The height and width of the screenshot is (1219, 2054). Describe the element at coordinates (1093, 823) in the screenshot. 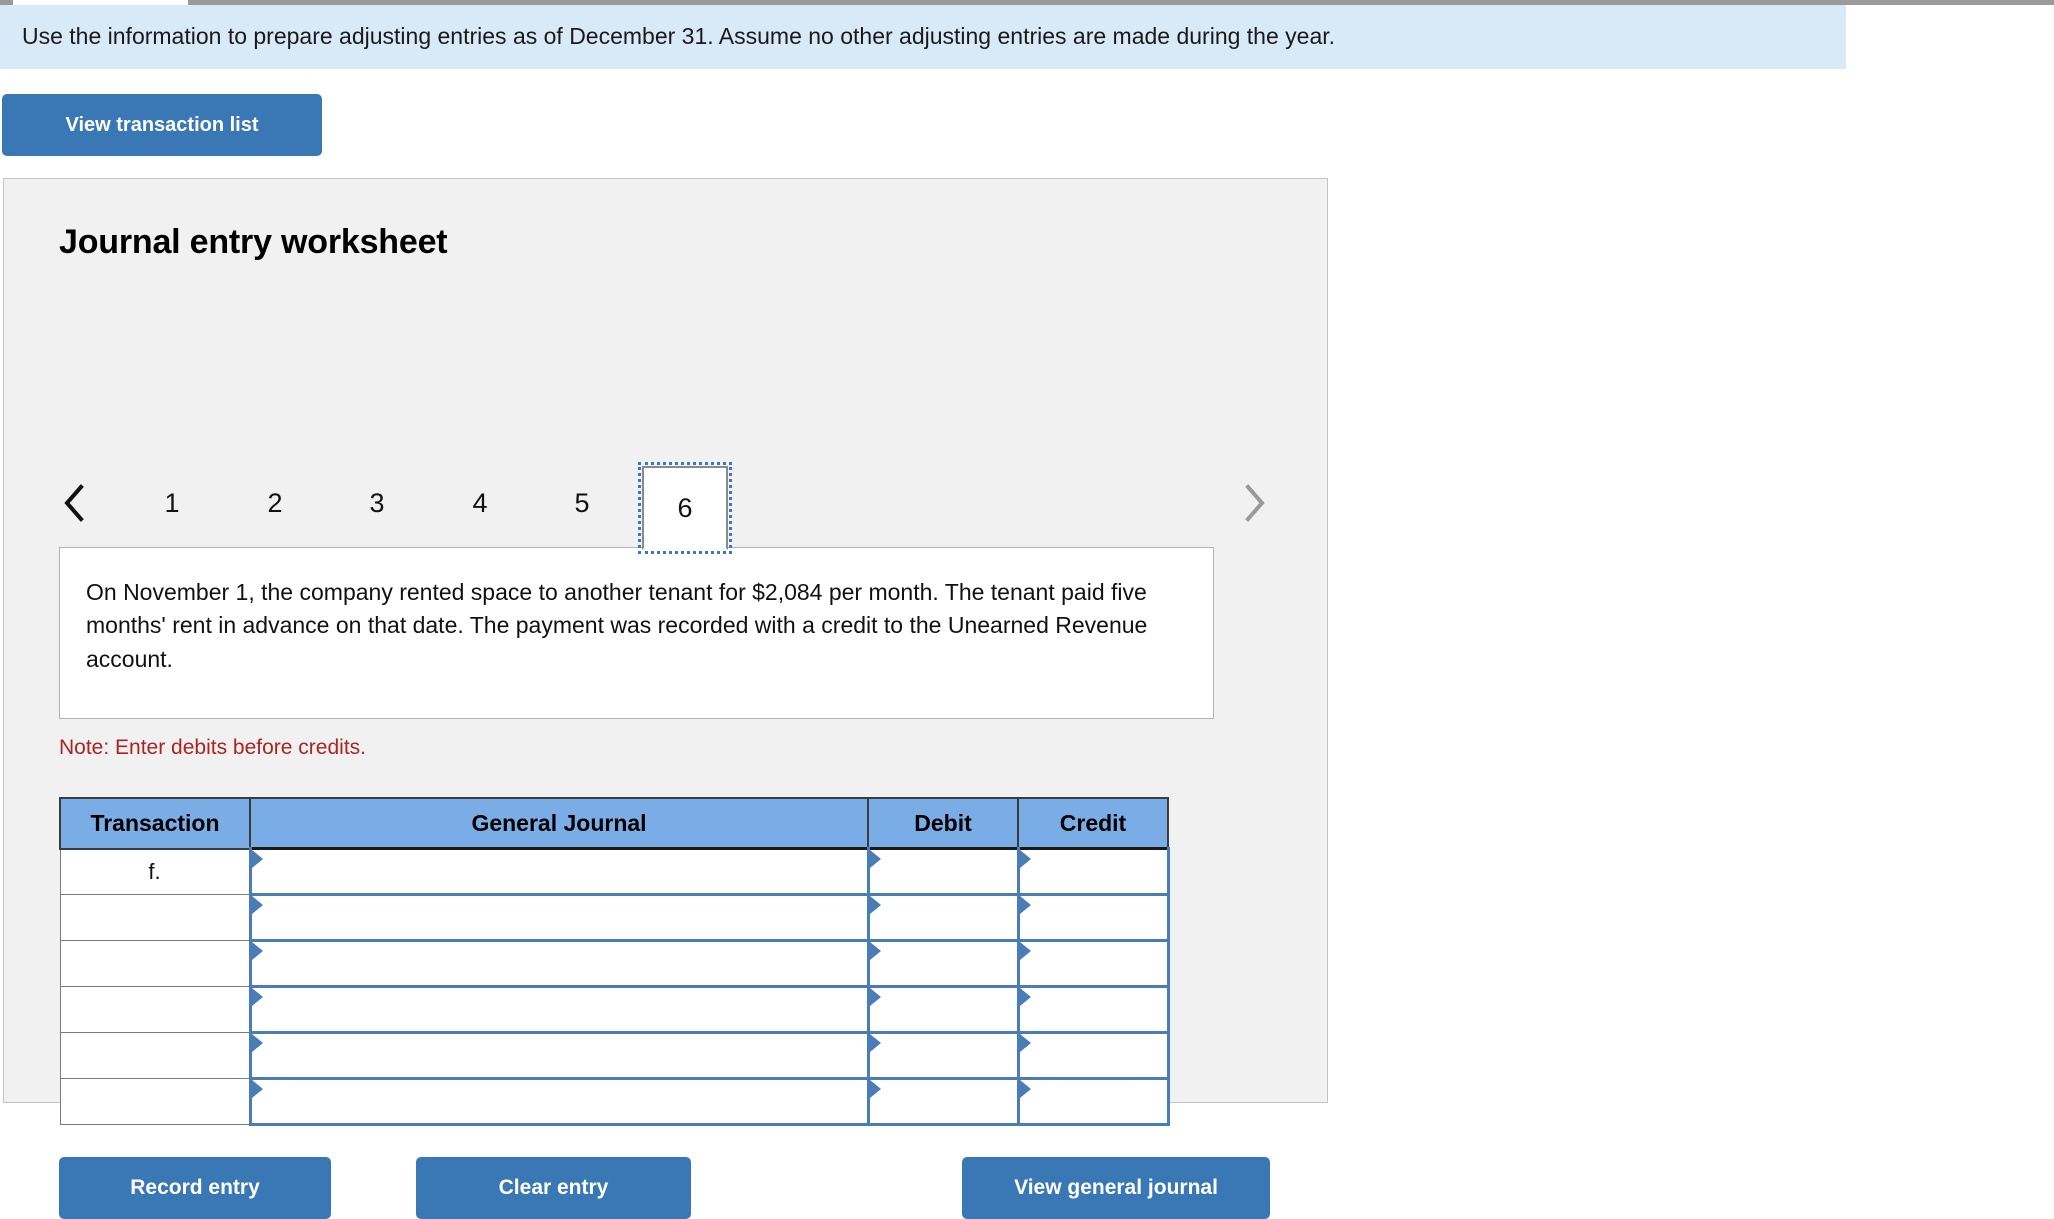

I see `column-header-credit: Credit` at that location.